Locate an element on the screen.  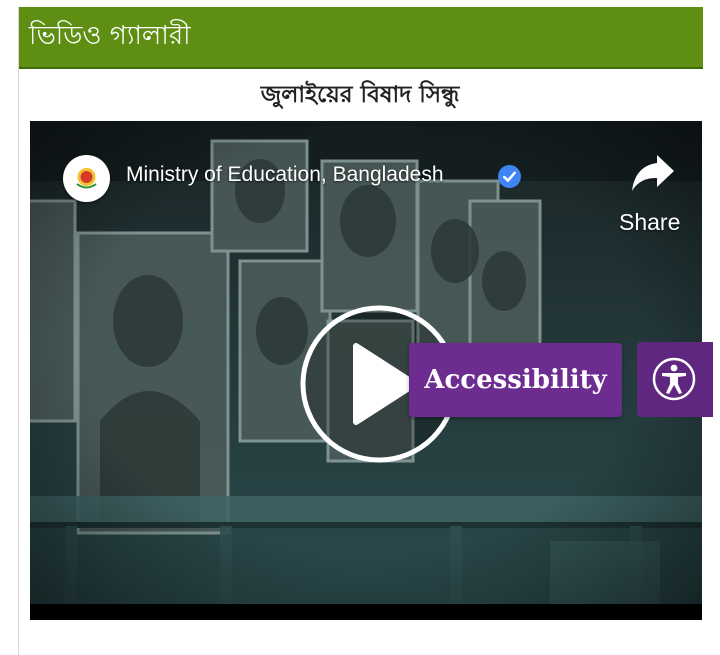
verified-check-icon is located at coordinates (509, 176).